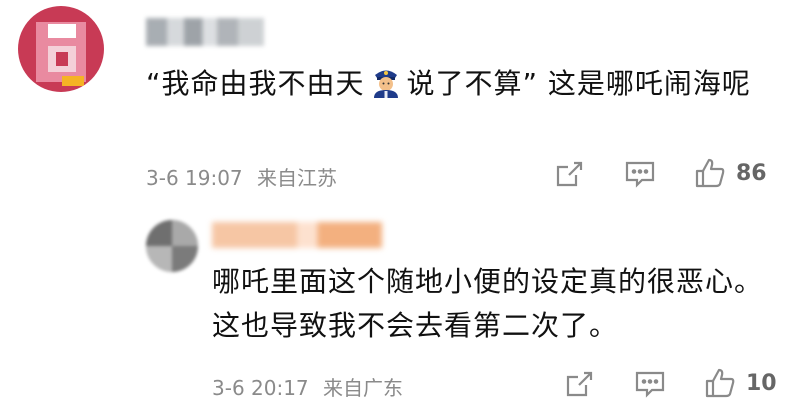  I want to click on reply-timestamp: 3-6 20:17, so click(260, 388).